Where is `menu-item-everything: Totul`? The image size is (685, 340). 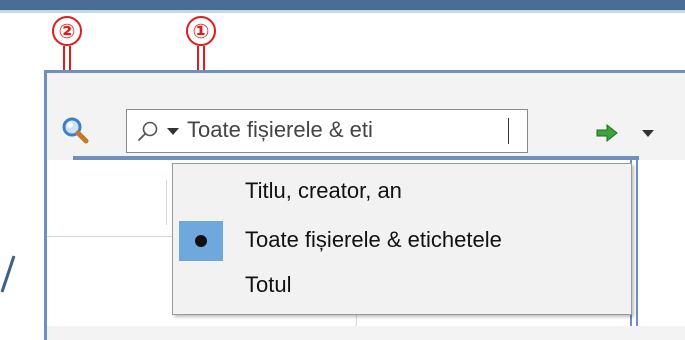 menu-item-everything: Totul is located at coordinates (402, 286).